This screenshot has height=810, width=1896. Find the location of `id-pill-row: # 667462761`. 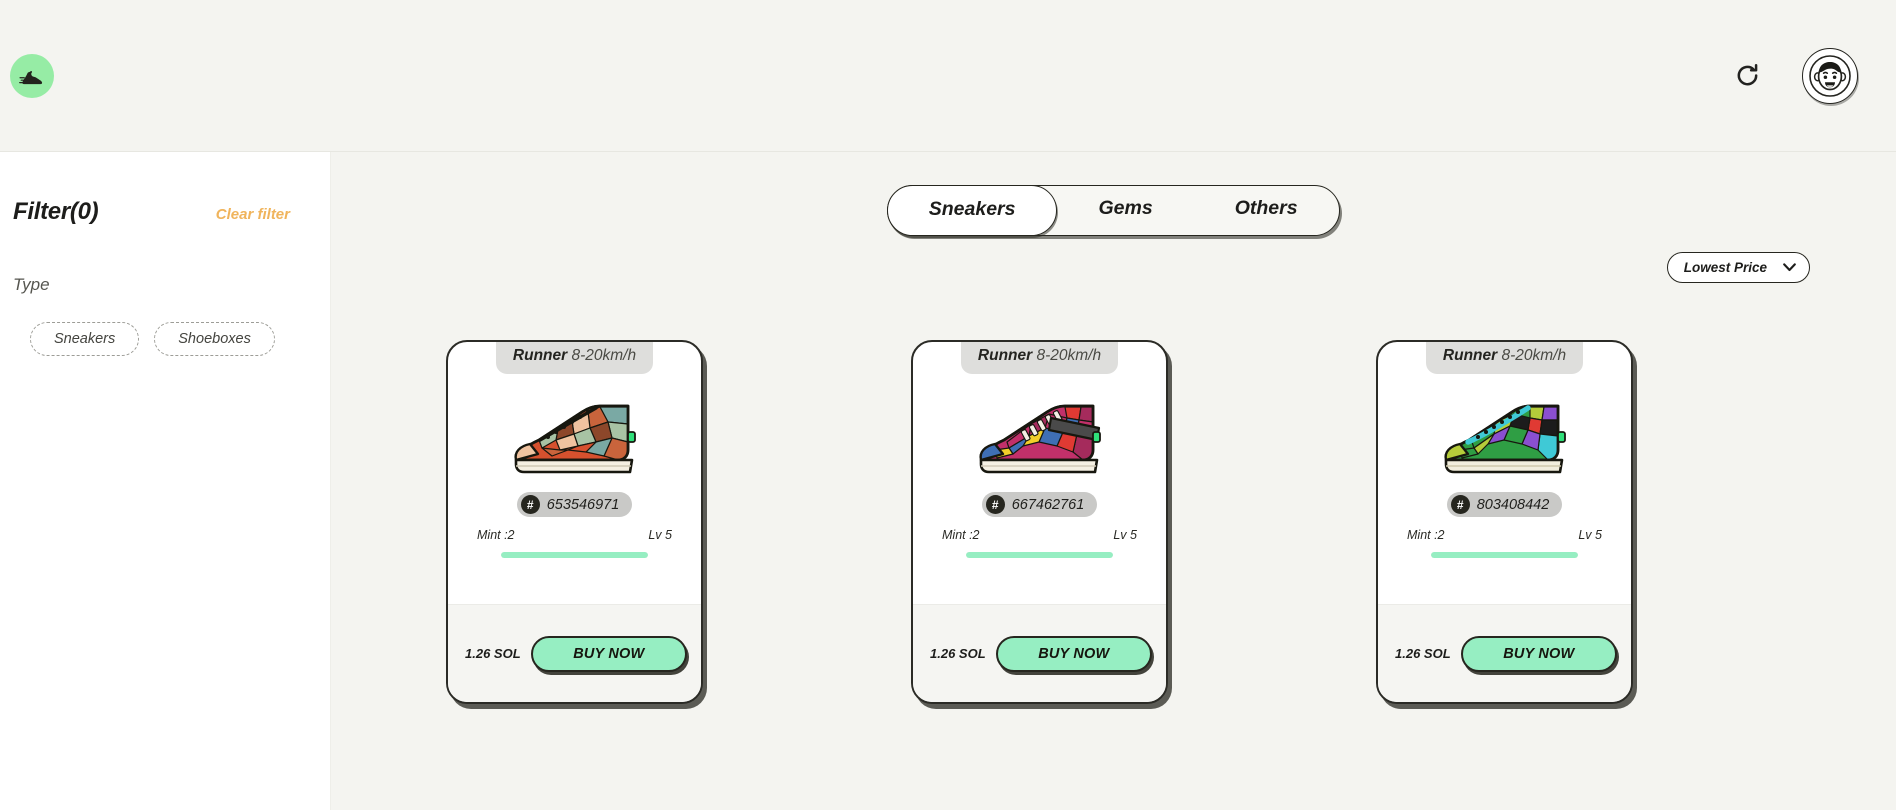

id-pill-row: # 667462761 is located at coordinates (1039, 504).